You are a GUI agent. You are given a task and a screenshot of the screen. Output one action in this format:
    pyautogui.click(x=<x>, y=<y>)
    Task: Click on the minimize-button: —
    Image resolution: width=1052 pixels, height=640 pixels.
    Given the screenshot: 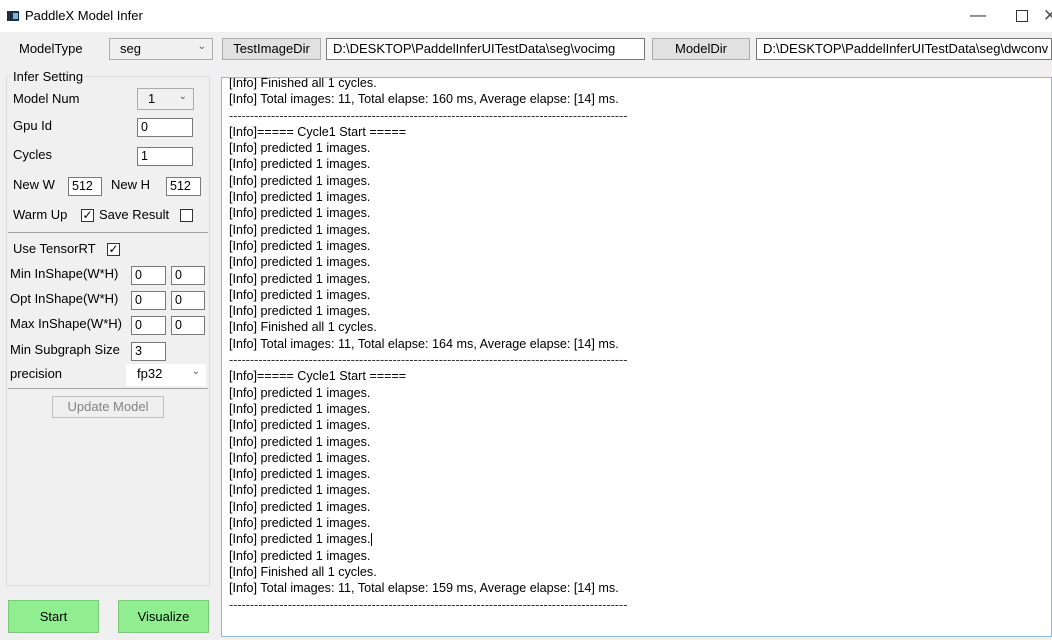 What is the action you would take?
    pyautogui.click(x=978, y=16)
    